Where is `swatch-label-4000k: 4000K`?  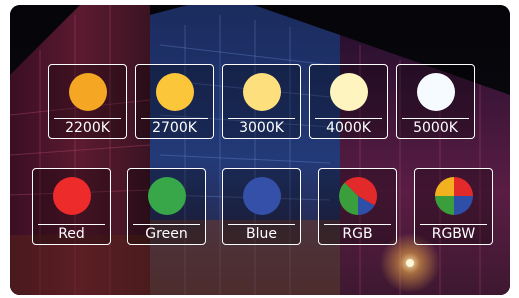 swatch-label-4000k: 4000K is located at coordinates (348, 128).